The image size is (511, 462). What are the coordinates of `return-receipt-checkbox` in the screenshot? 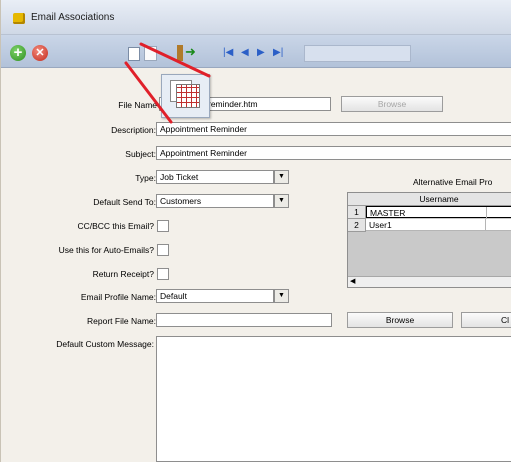 It's located at (163, 274).